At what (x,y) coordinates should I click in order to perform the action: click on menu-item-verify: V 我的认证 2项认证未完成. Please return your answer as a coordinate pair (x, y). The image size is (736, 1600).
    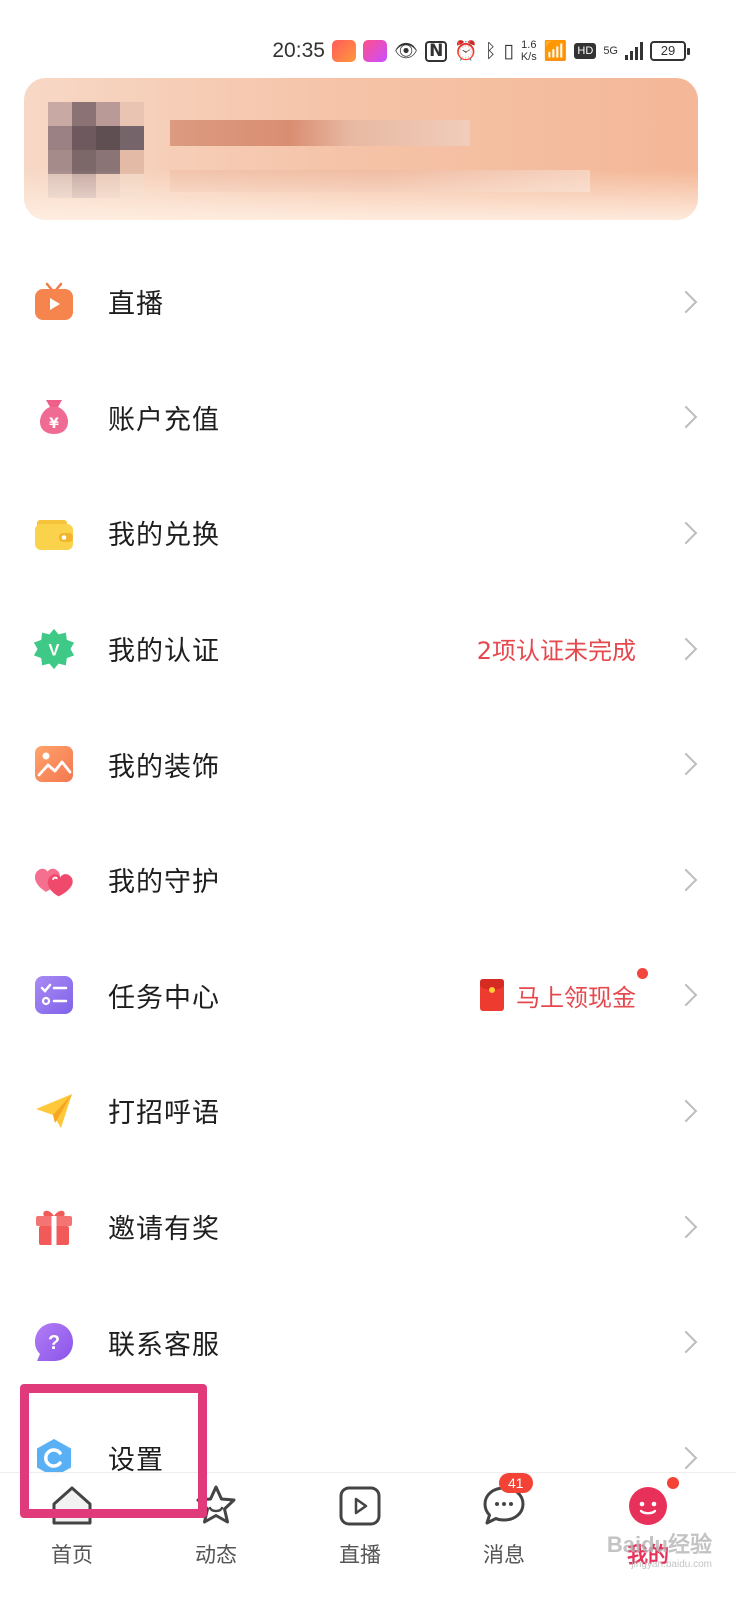
    Looking at the image, I should click on (368, 649).